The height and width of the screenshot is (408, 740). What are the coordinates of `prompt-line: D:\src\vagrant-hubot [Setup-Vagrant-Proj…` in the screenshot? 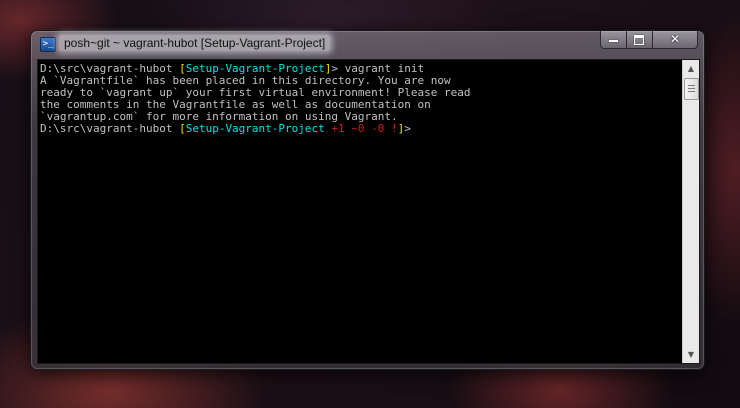 It's located at (361, 129).